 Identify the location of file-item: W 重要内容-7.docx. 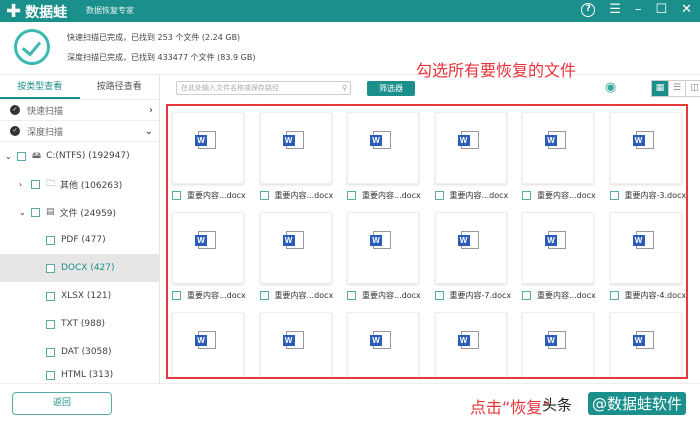
(472, 262).